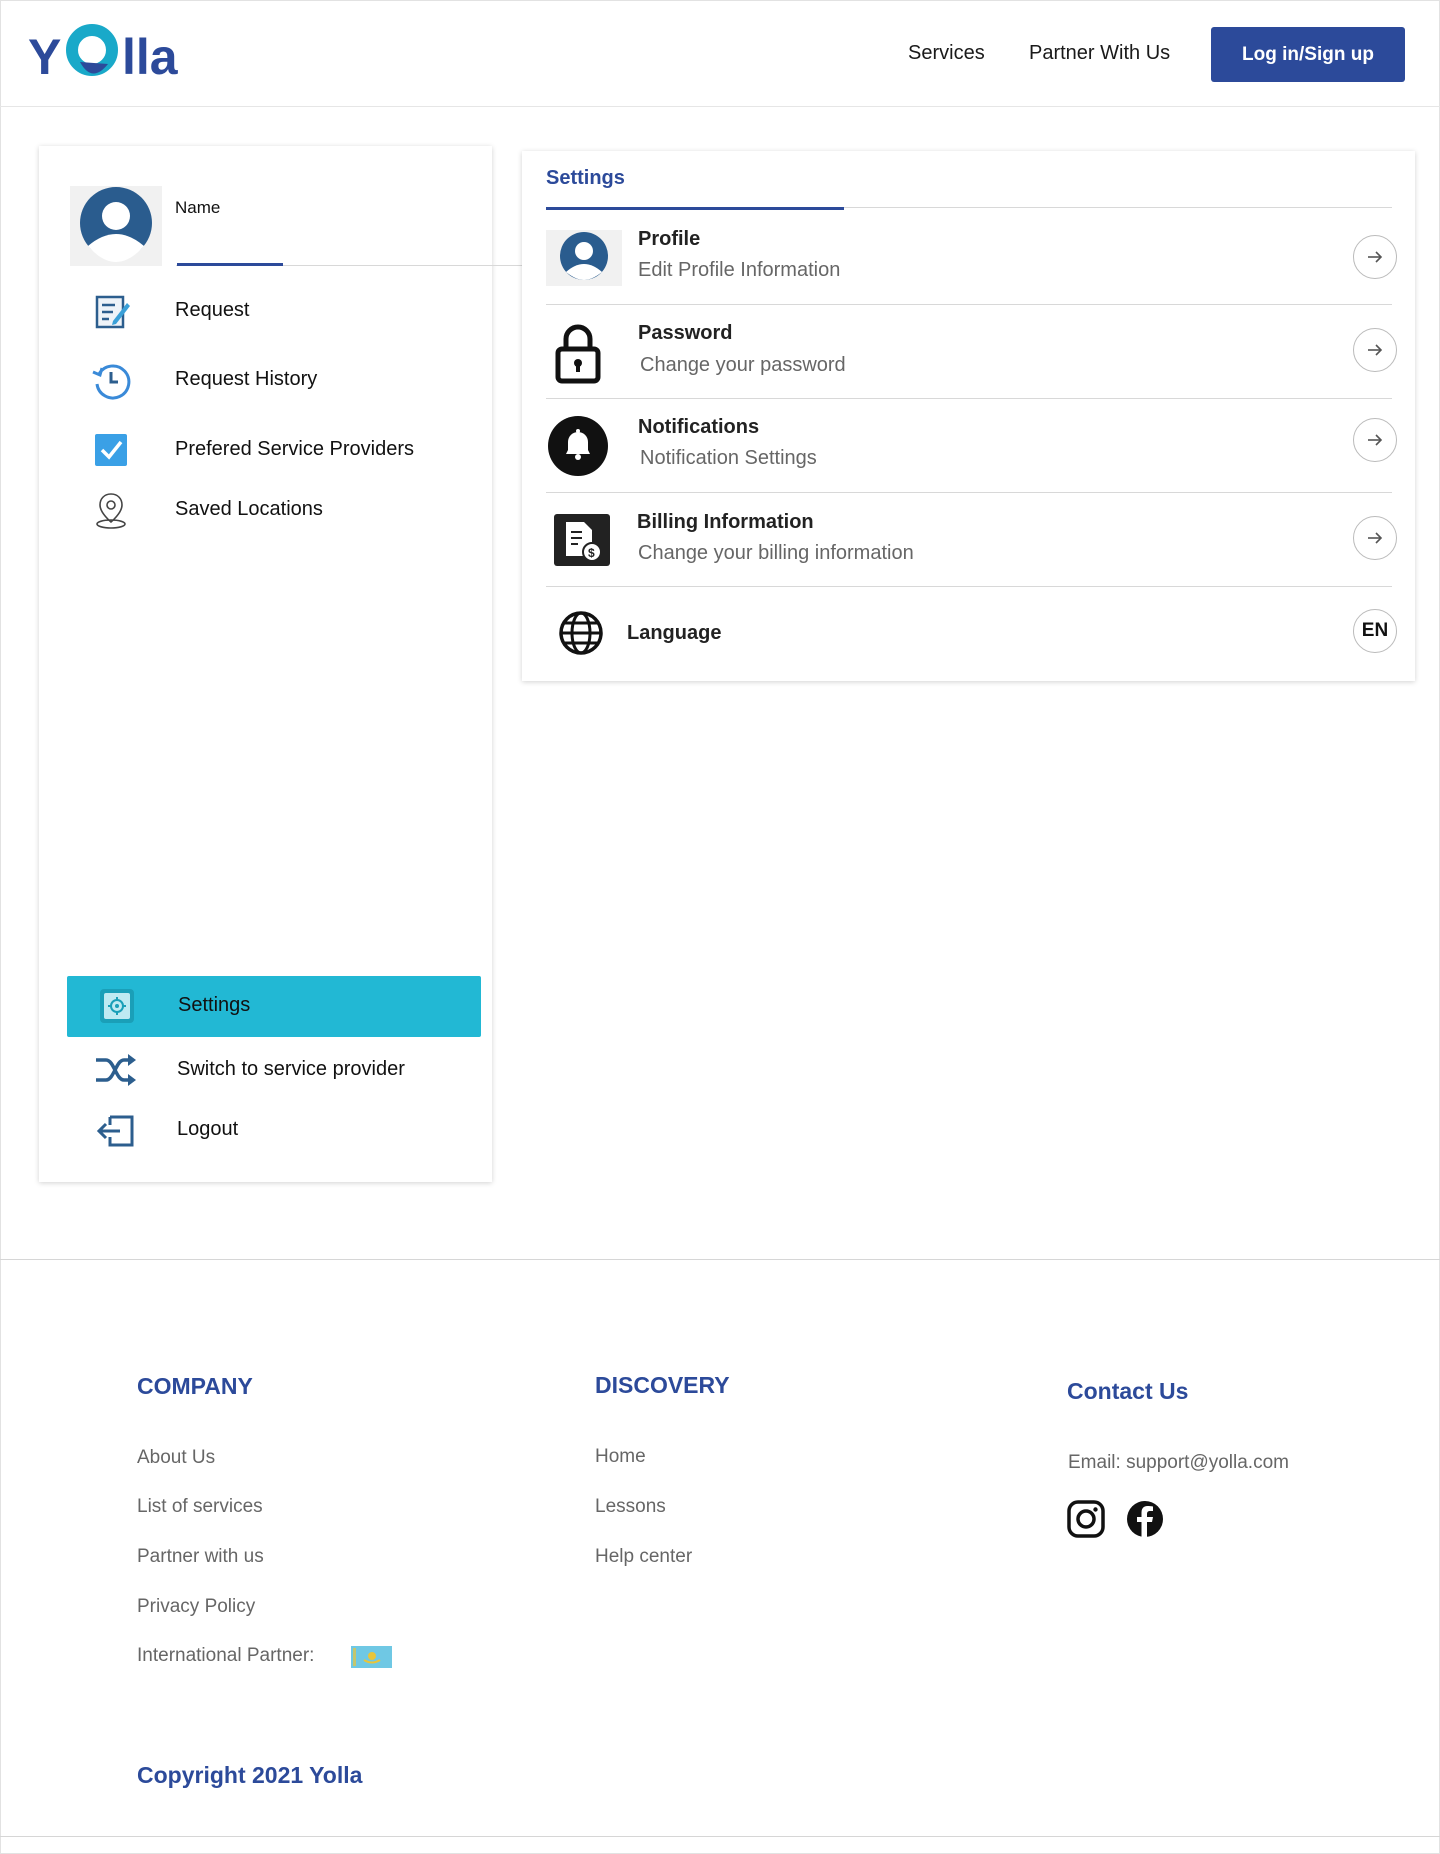 This screenshot has height=1854, width=1440. What do you see at coordinates (674, 633) in the screenshot?
I see `row-title: Language` at bounding box center [674, 633].